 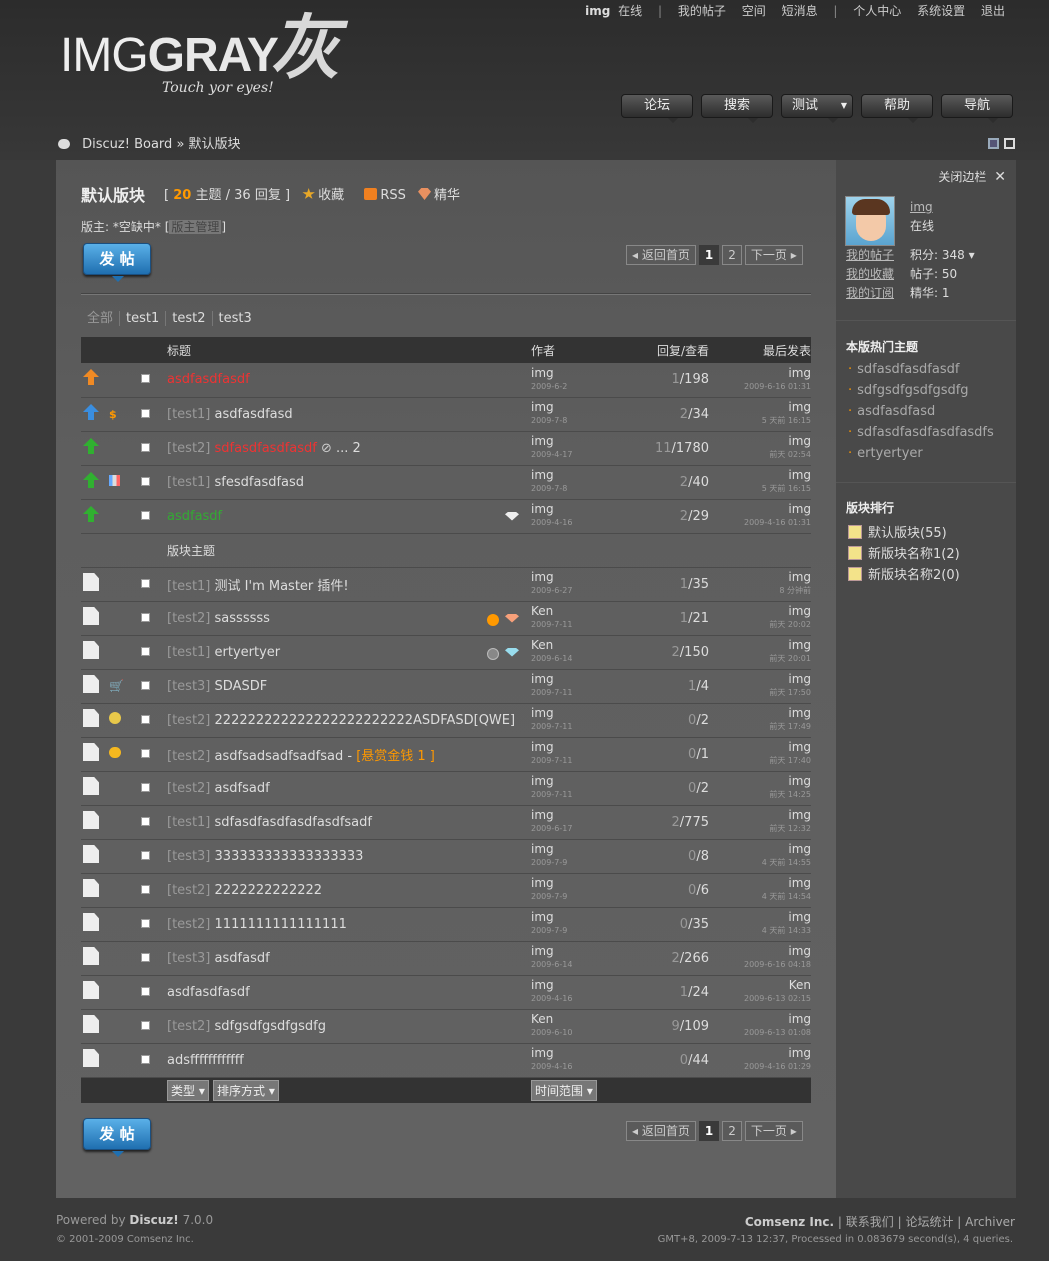 What do you see at coordinates (246, 1090) in the screenshot?
I see `filter-order: 排序方式 ▾` at bounding box center [246, 1090].